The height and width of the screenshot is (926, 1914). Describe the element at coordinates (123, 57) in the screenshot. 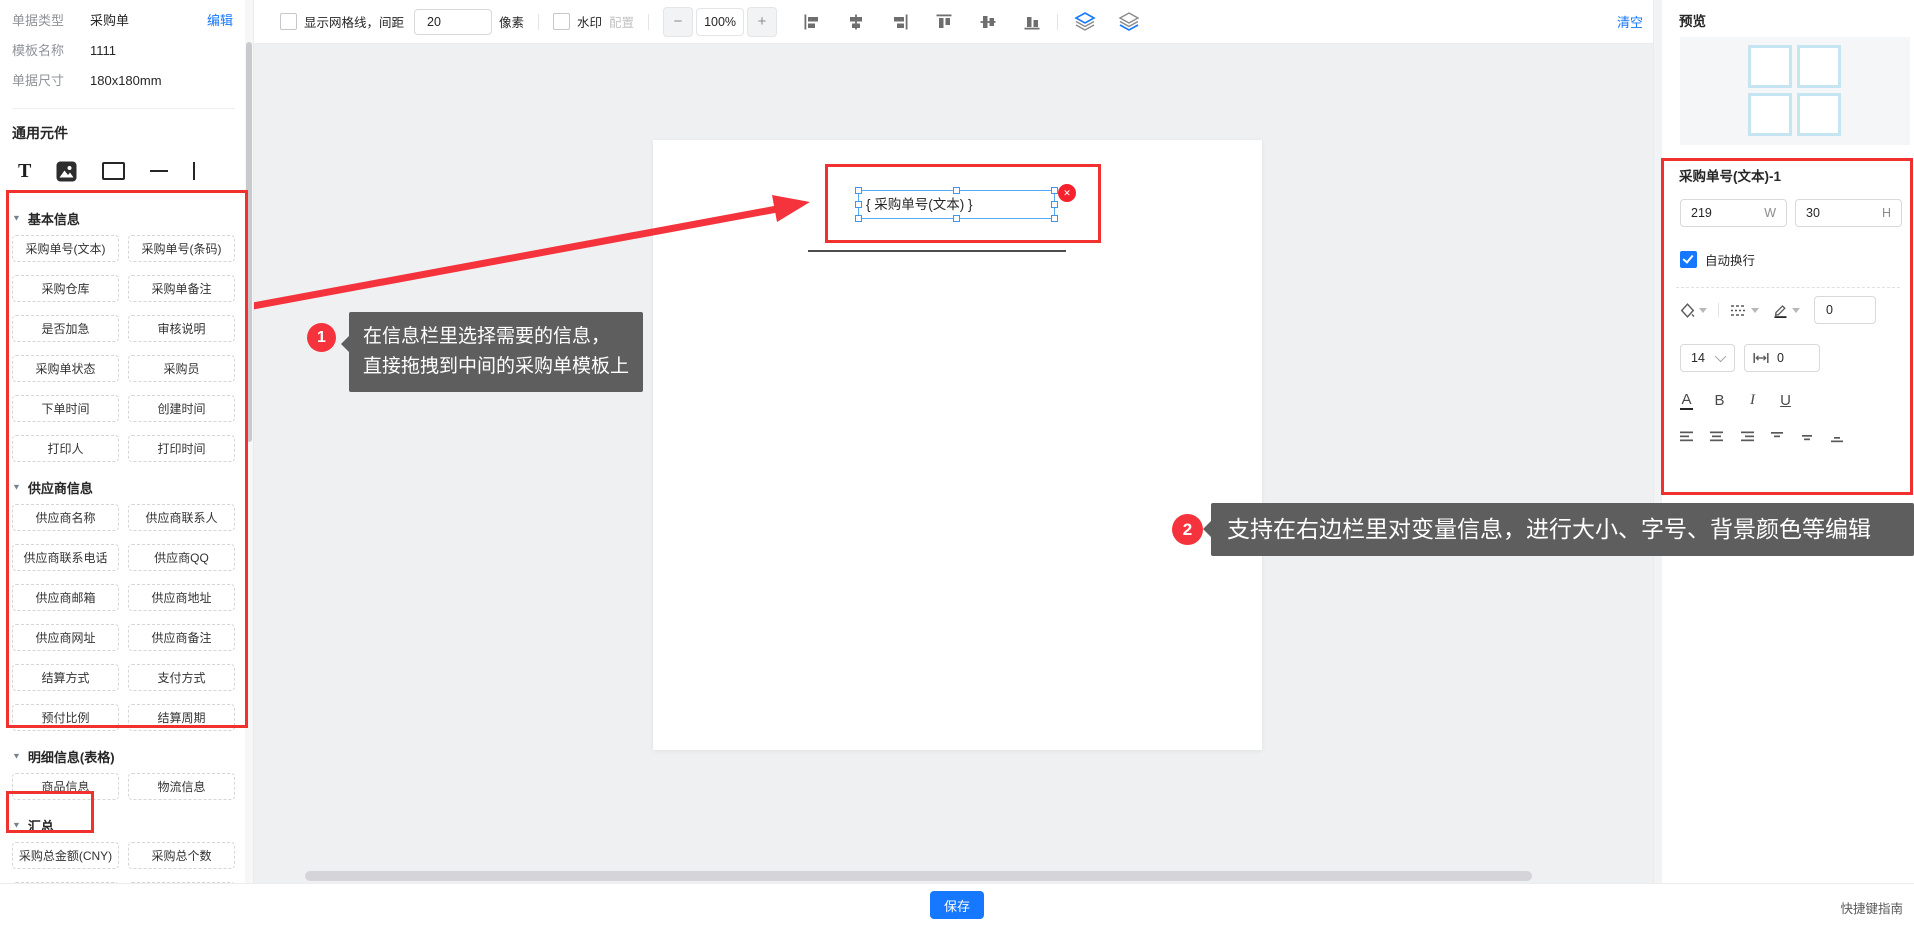

I see `sidebar-meta: 单据类型 采购单 编辑 模板名称 1111 单据尺寸 180x180mm` at that location.